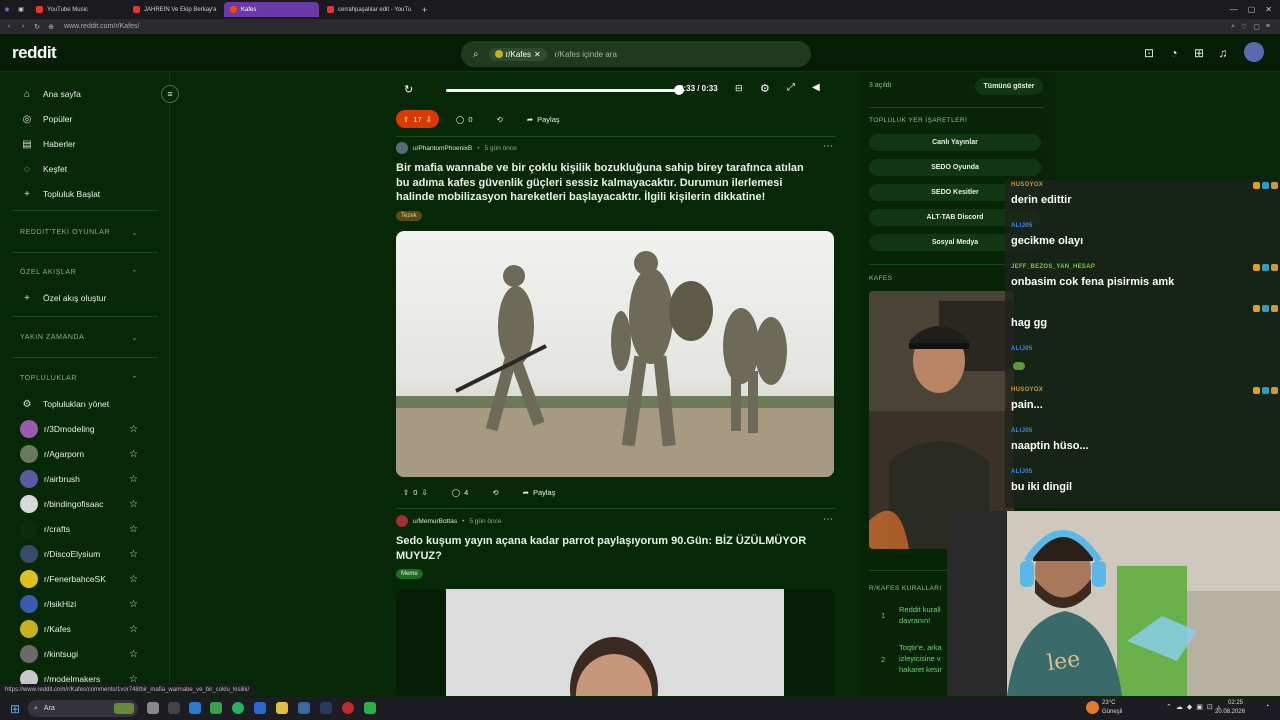 This screenshot has height=720, width=1280. I want to click on tab-jahrein: JAHREIN Ve Ekip Berkay'a, so click(174, 9).